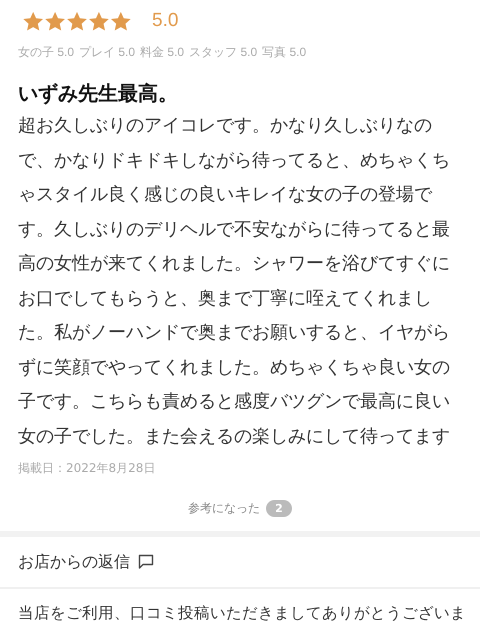 Image resolution: width=480 pixels, height=640 pixels. Describe the element at coordinates (162, 52) in the screenshot. I see `subscore: 料金 5.0` at that location.